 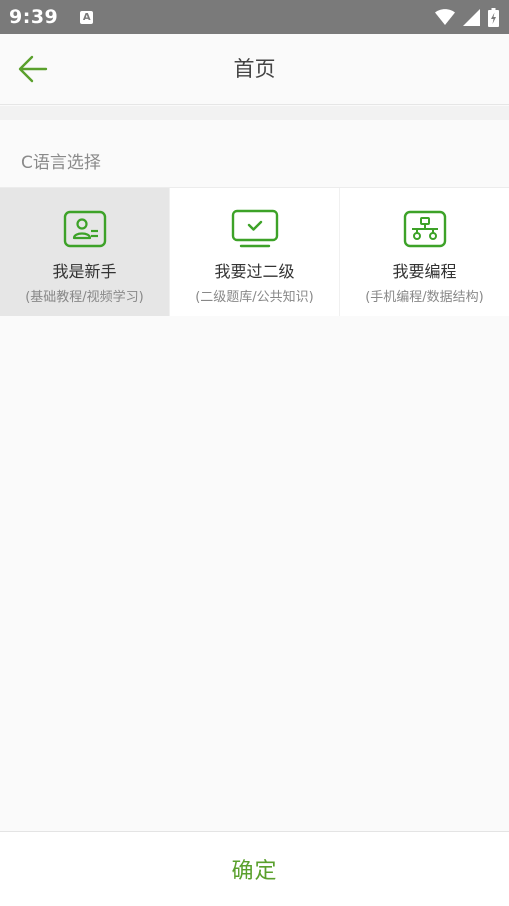 I want to click on confirm-button: 确定, so click(x=254, y=869).